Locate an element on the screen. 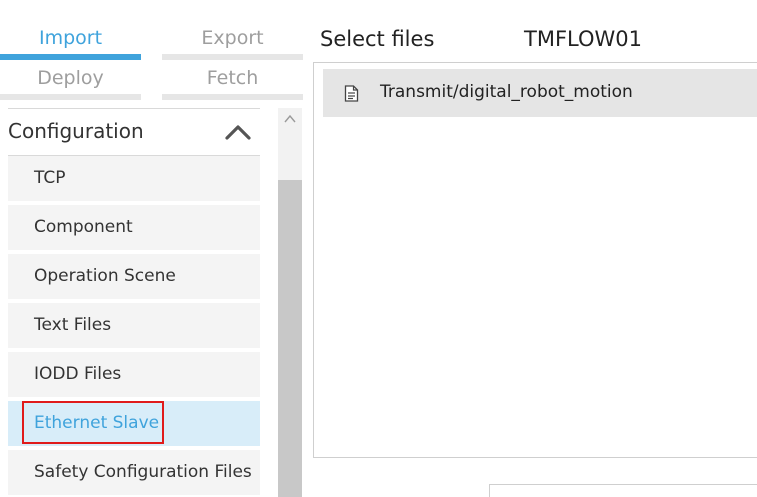 The height and width of the screenshot is (497, 757). tab-export-label: Export is located at coordinates (232, 38).